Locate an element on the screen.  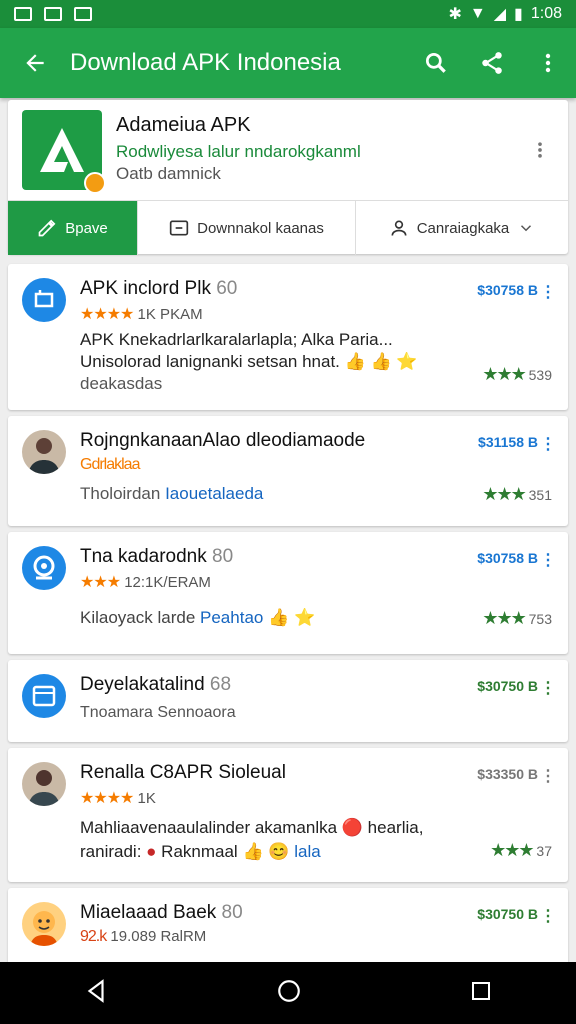
item-rating: ★★★ 753 is located at coordinates (517, 618).